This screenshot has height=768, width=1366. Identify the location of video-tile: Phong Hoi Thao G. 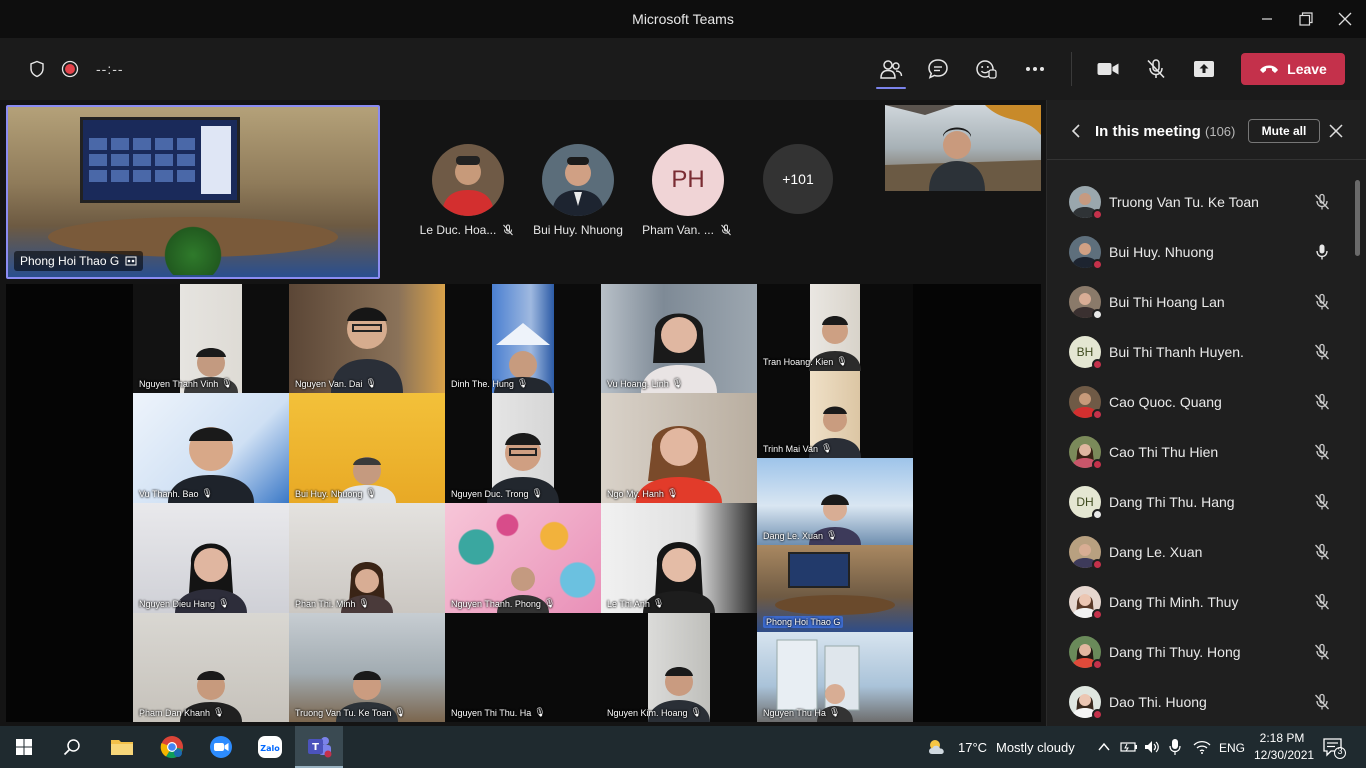
(835, 588).